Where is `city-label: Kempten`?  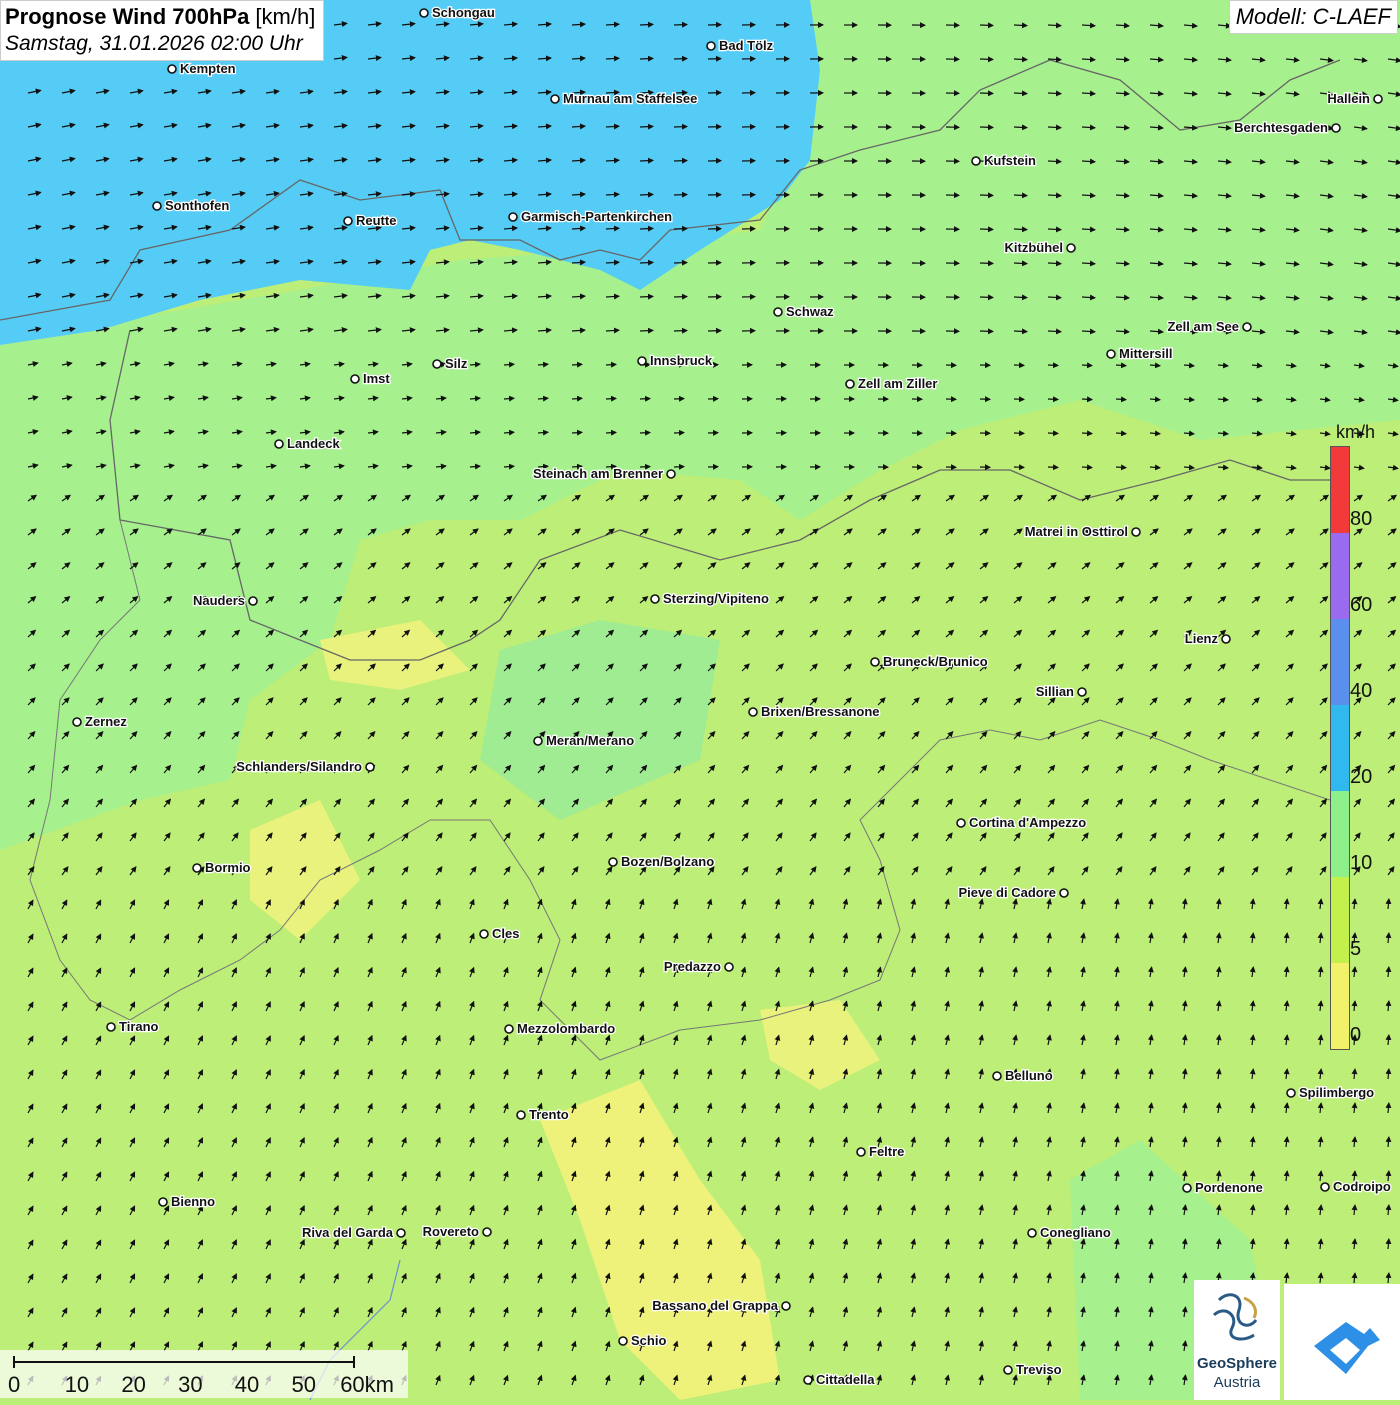
city-label: Kempten is located at coordinates (208, 68).